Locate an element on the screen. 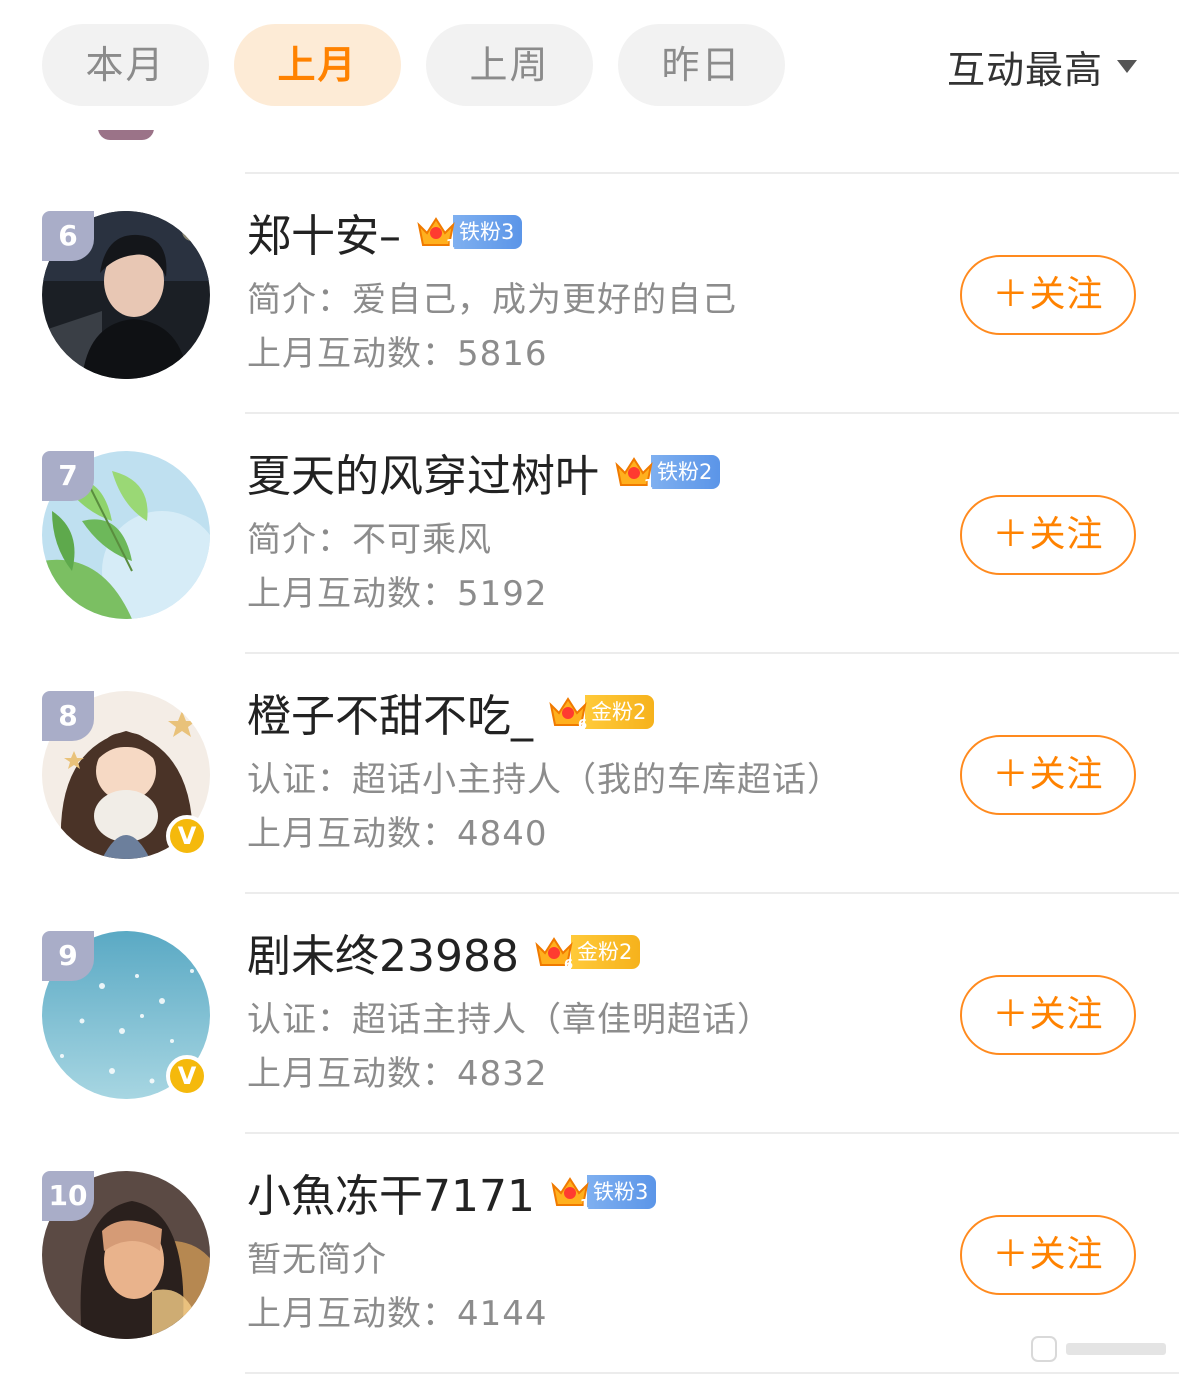 The image size is (1179, 1377). user-intro: 暂无简介 is located at coordinates (317, 1260).